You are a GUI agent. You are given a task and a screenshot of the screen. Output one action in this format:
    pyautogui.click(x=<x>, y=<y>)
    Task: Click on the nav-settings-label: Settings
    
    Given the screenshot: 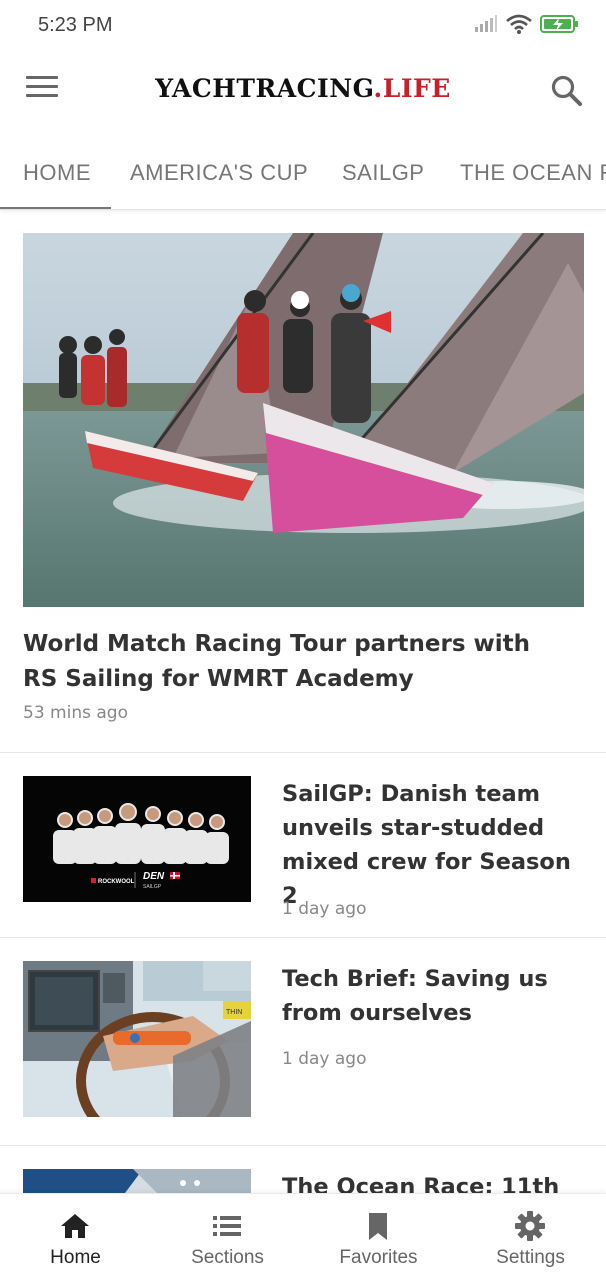 What is the action you would take?
    pyautogui.click(x=530, y=1257)
    